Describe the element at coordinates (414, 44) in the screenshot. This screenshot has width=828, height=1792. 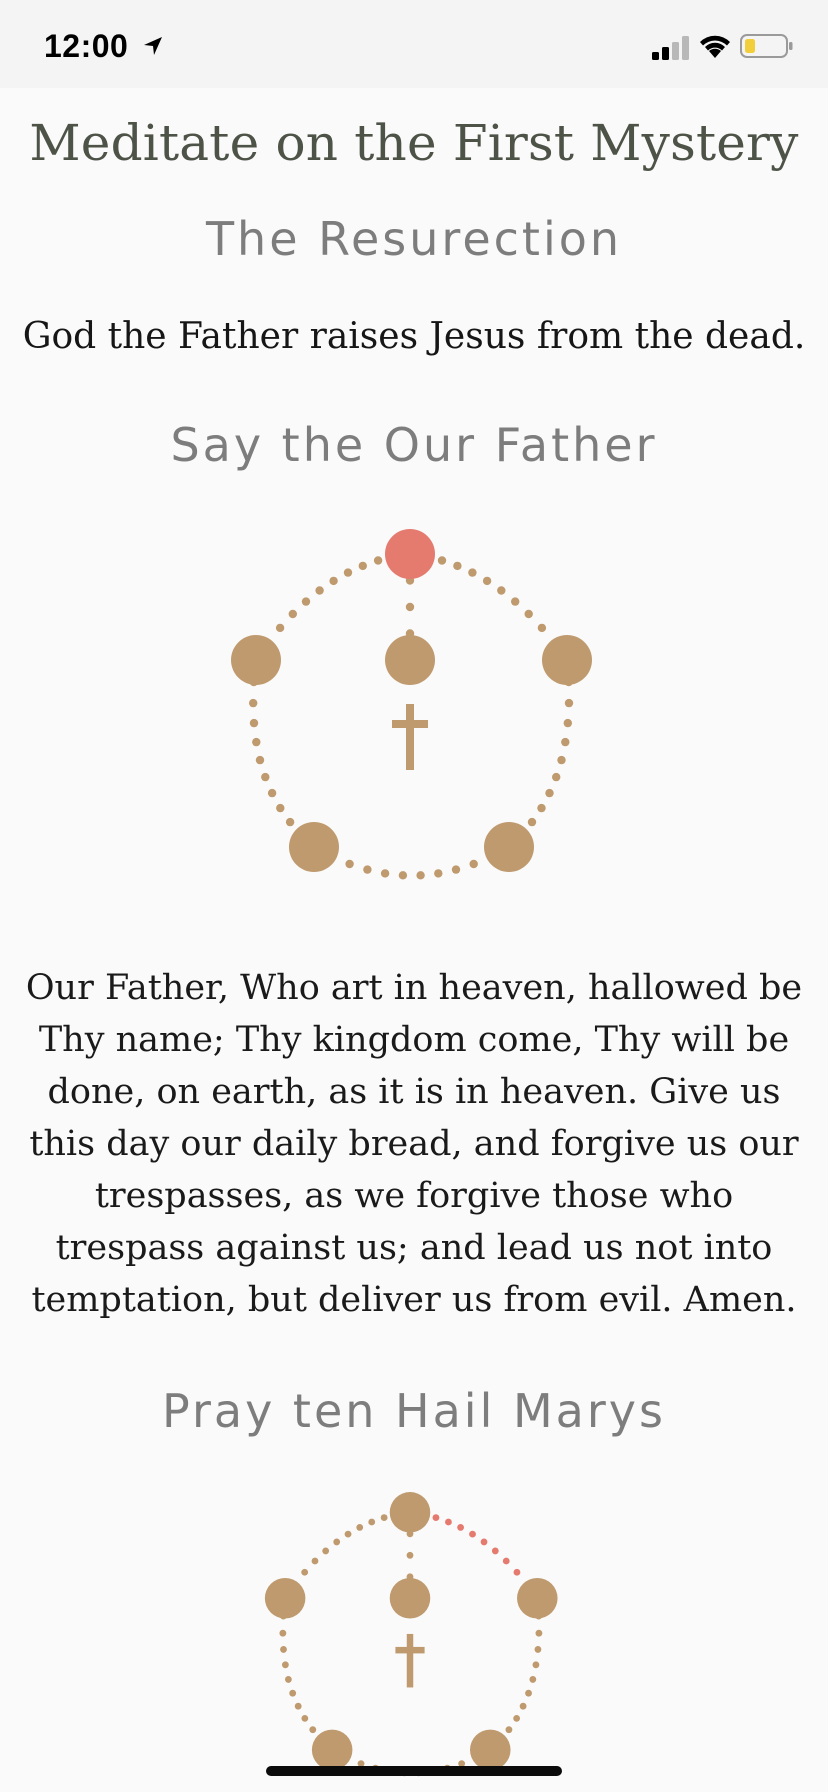
I see `status-bar: 12:00` at that location.